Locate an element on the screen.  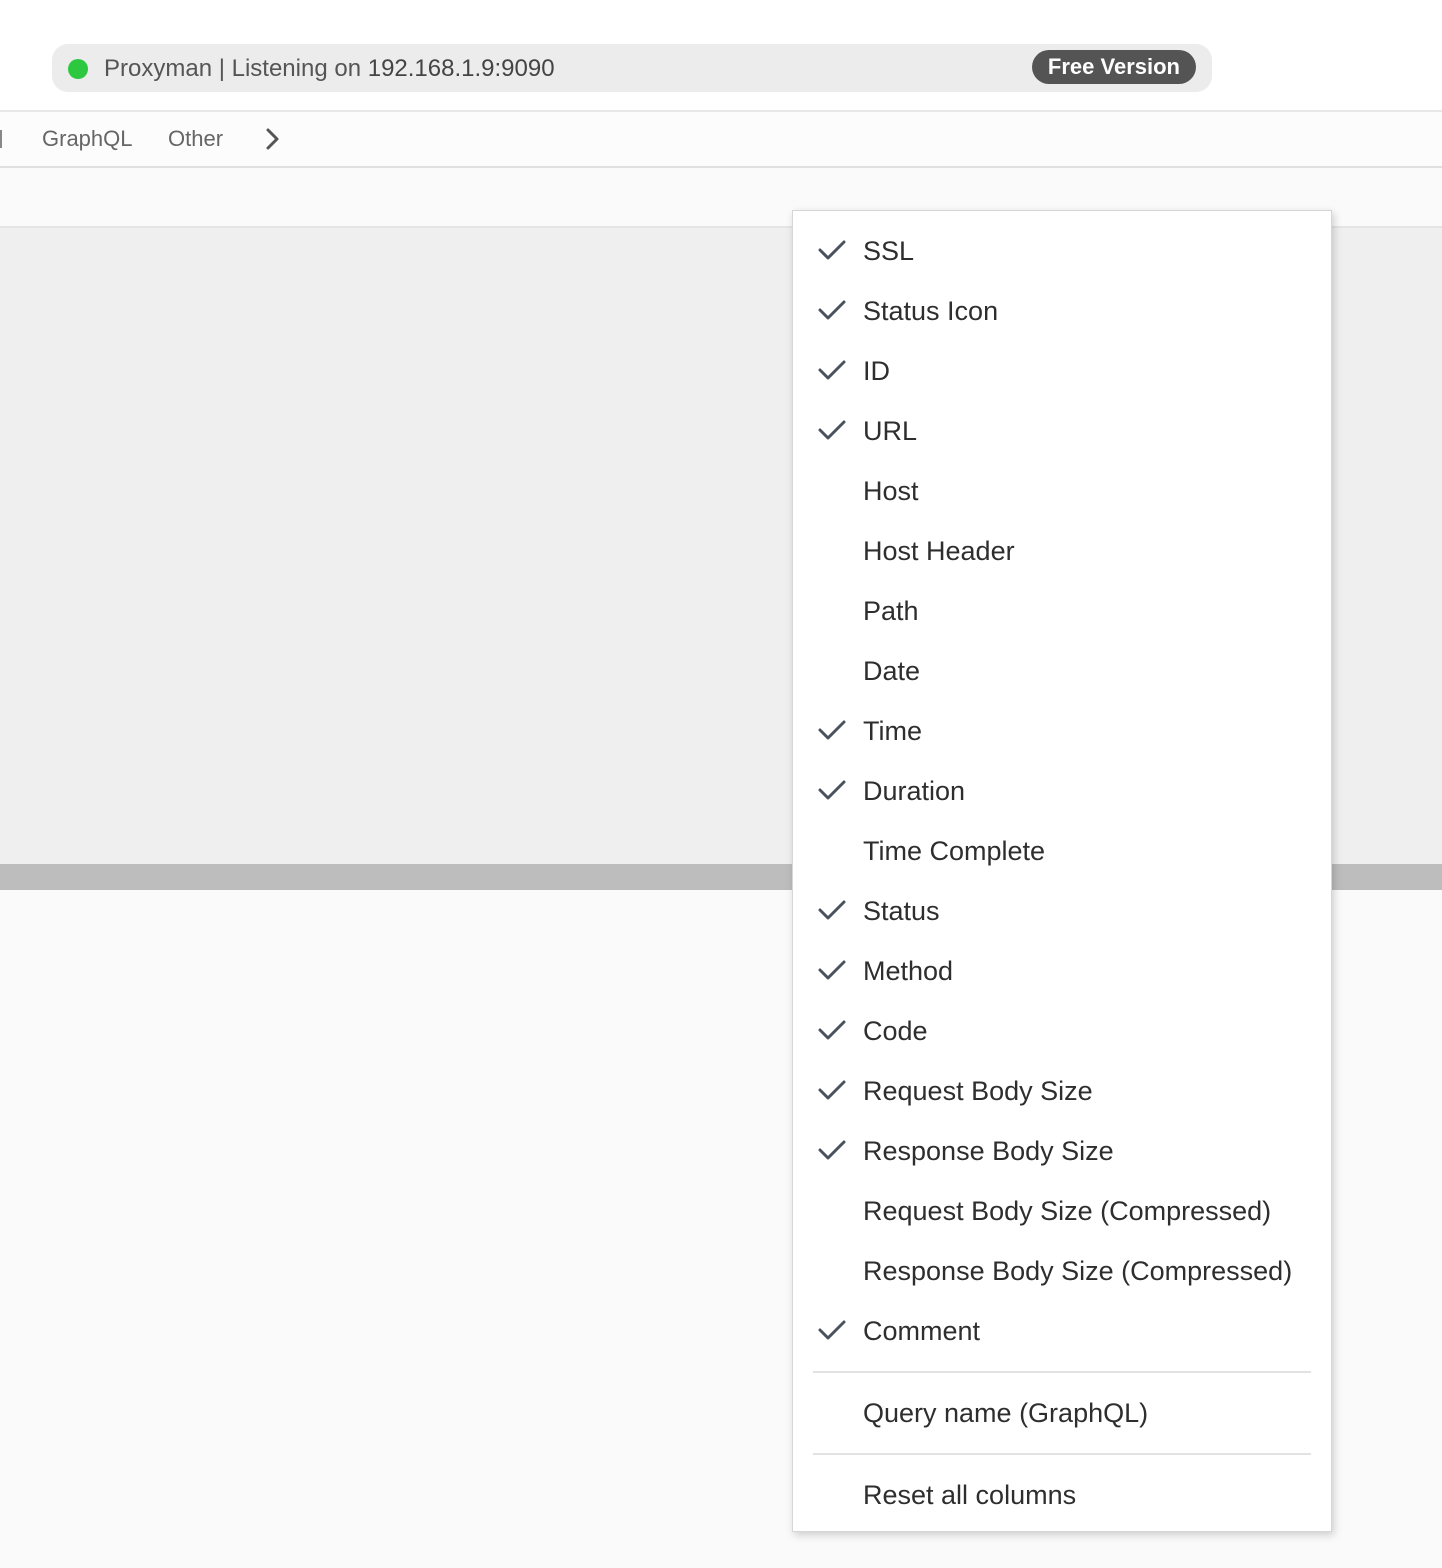
menu-item-query-name-graphql: Query name (GraphQL) is located at coordinates (1062, 1413).